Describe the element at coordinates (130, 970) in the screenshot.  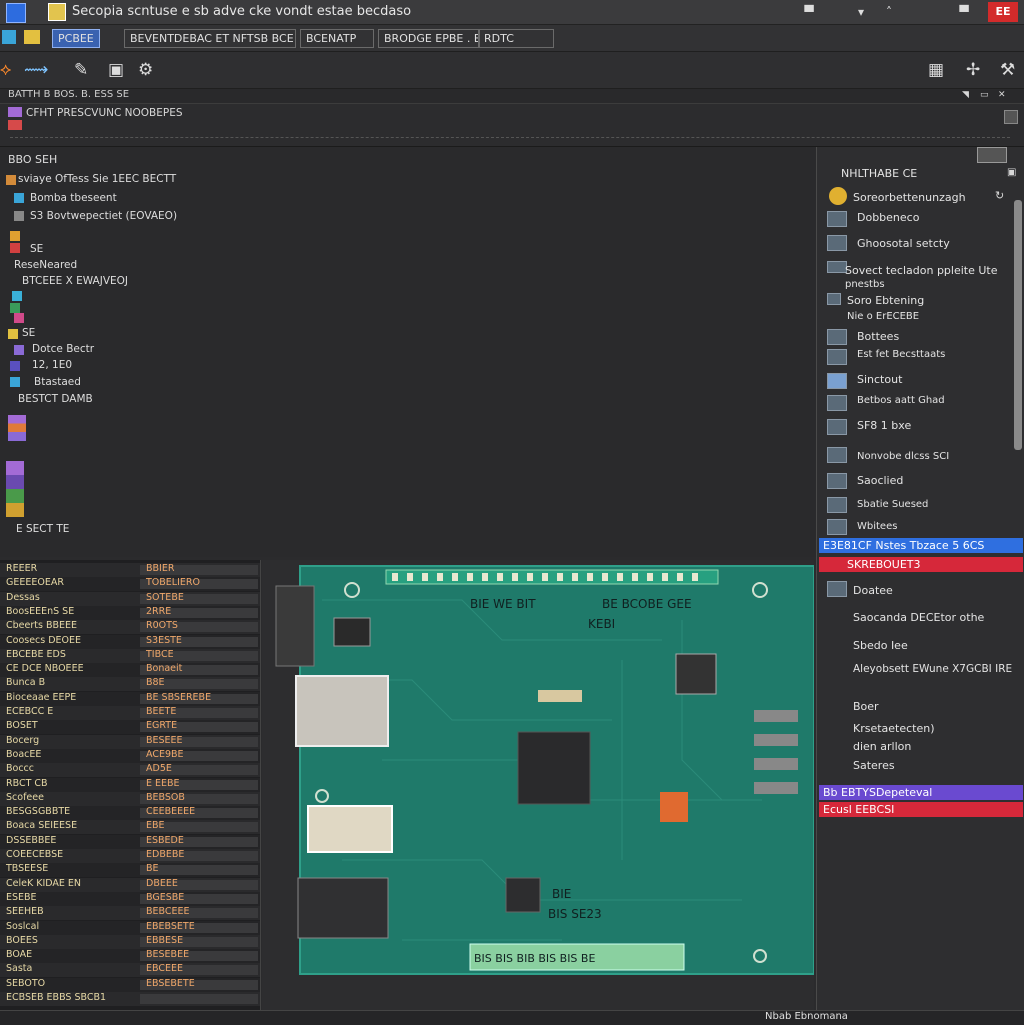
I see `table-row: Sasta EBCEEE` at that location.